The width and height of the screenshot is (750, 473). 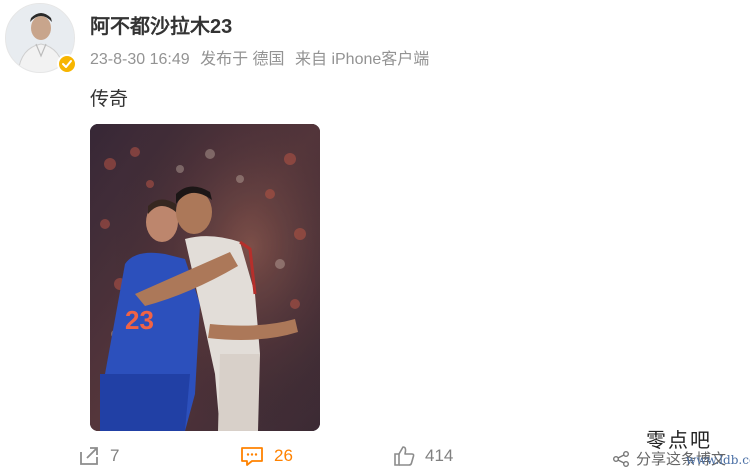 What do you see at coordinates (252, 456) in the screenshot?
I see `comment-icon` at bounding box center [252, 456].